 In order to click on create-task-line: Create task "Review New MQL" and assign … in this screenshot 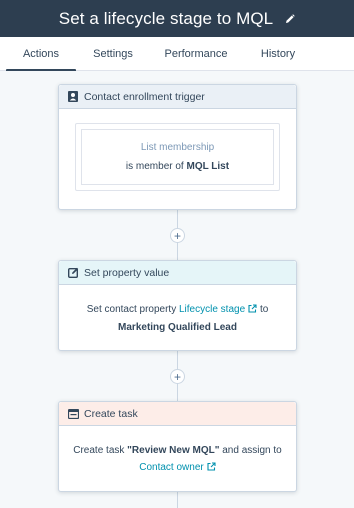, I will do `click(177, 450)`.